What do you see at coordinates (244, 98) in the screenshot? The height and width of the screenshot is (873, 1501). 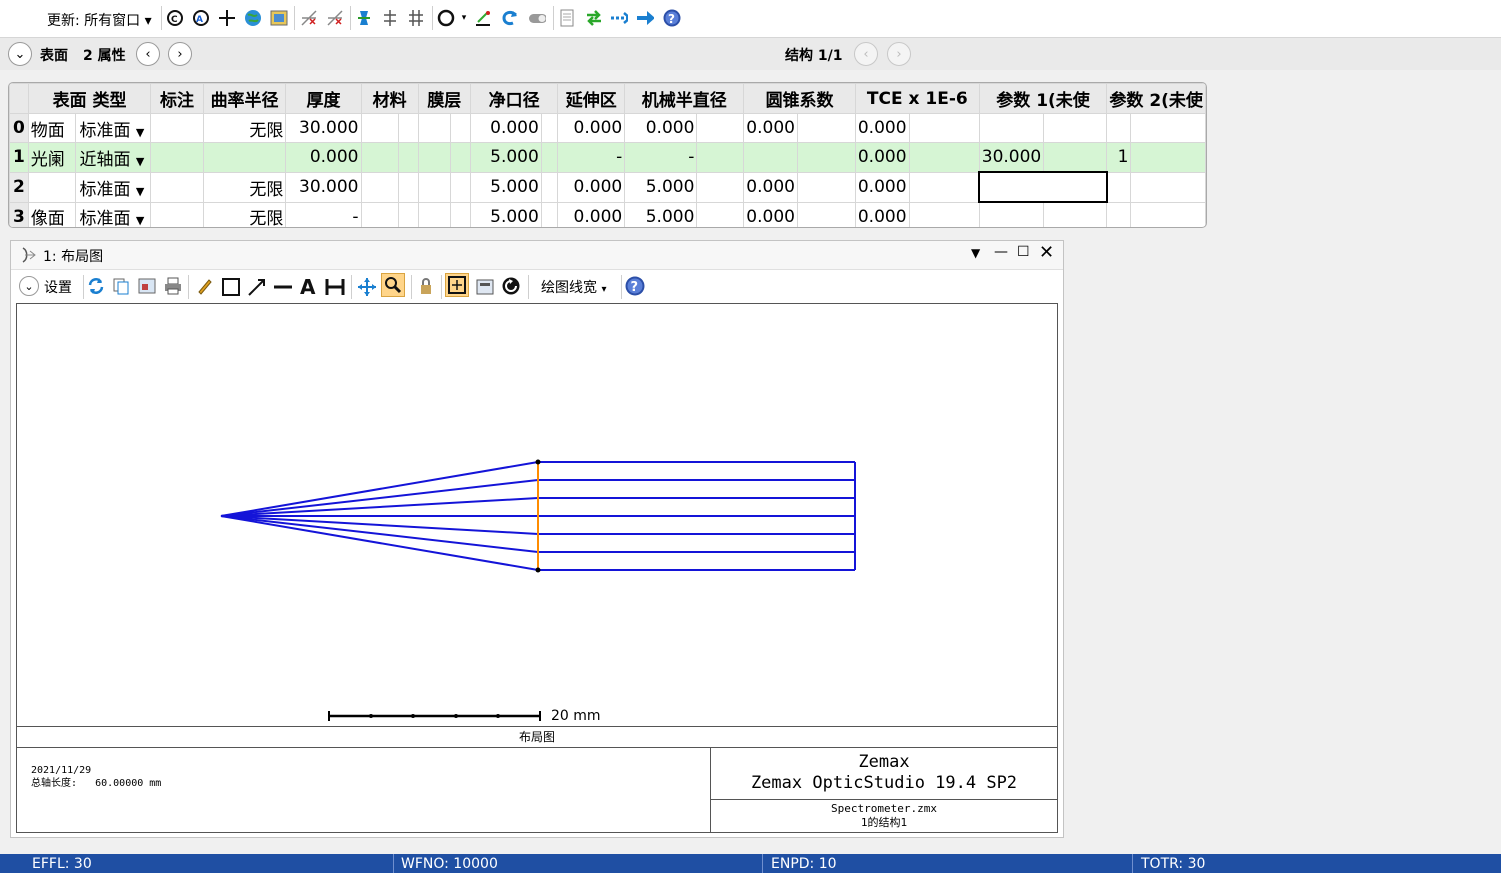 I see `column-header: 曲率半径` at bounding box center [244, 98].